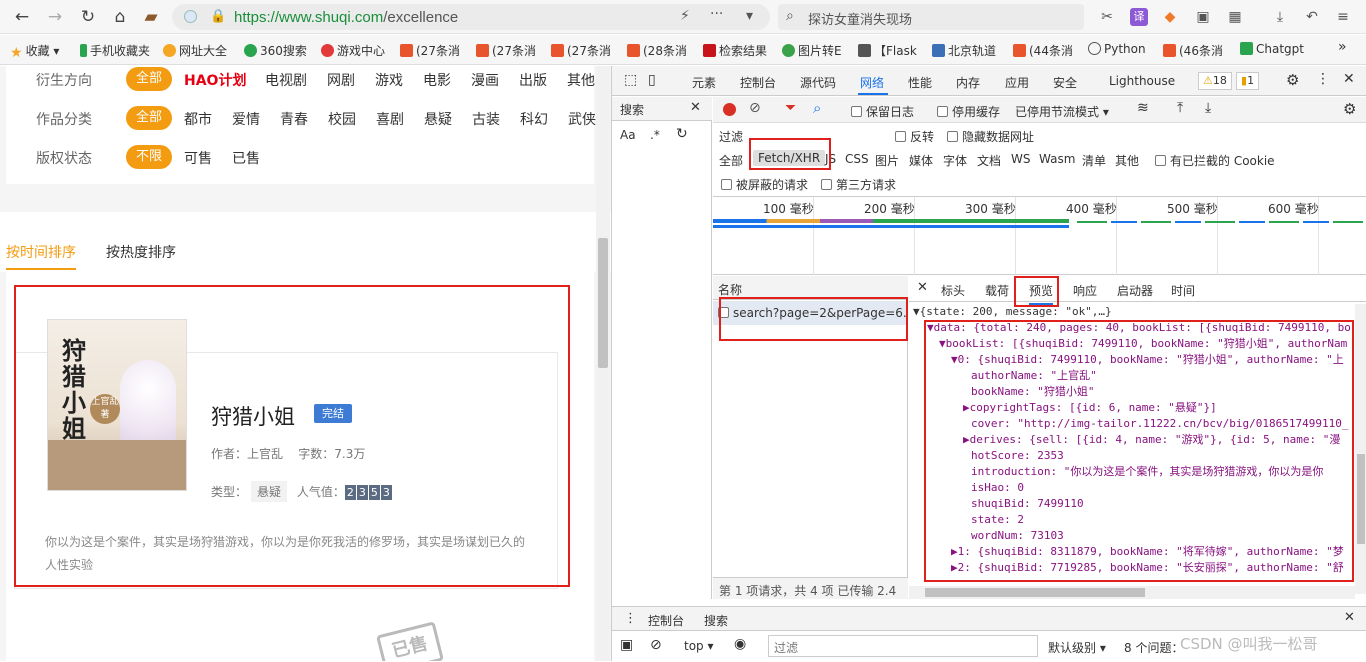 This screenshot has height=662, width=1366. Describe the element at coordinates (88, 17) in the screenshot. I see `reload-icon: ↻` at that location.